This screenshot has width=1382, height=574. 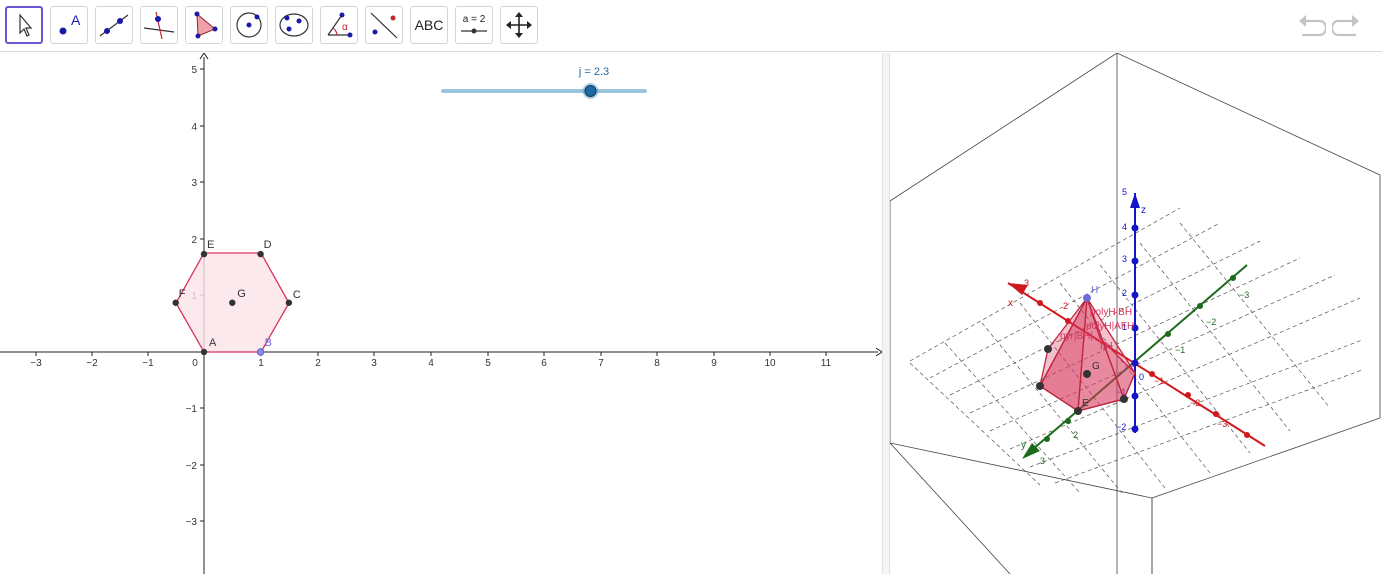 I want to click on point-A, so click(x=204, y=352).